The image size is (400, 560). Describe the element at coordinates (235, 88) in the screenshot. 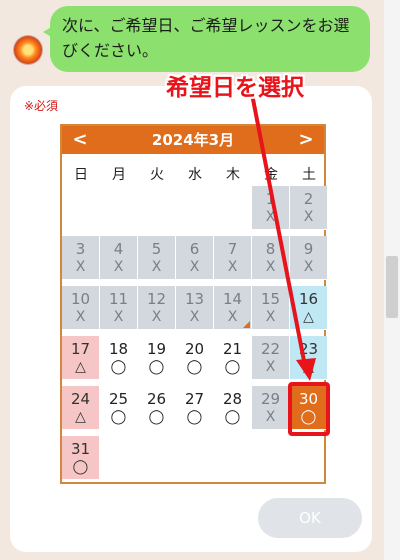

I see `annotation-callout: 希望日を選択` at that location.